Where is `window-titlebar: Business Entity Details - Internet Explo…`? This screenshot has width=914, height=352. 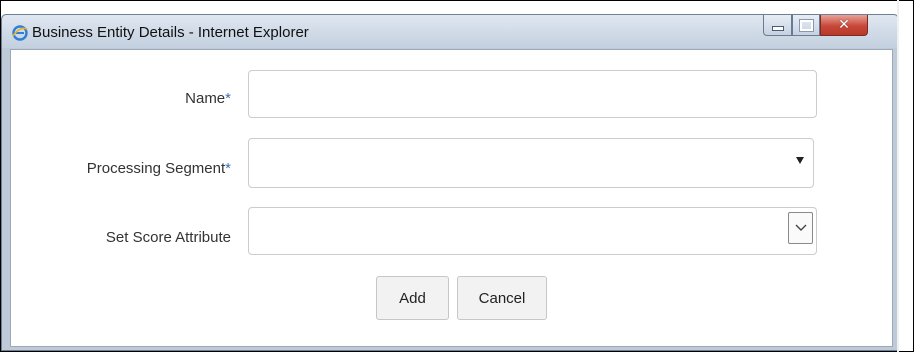 window-titlebar: Business Entity Details - Internet Explo… is located at coordinates (450, 31).